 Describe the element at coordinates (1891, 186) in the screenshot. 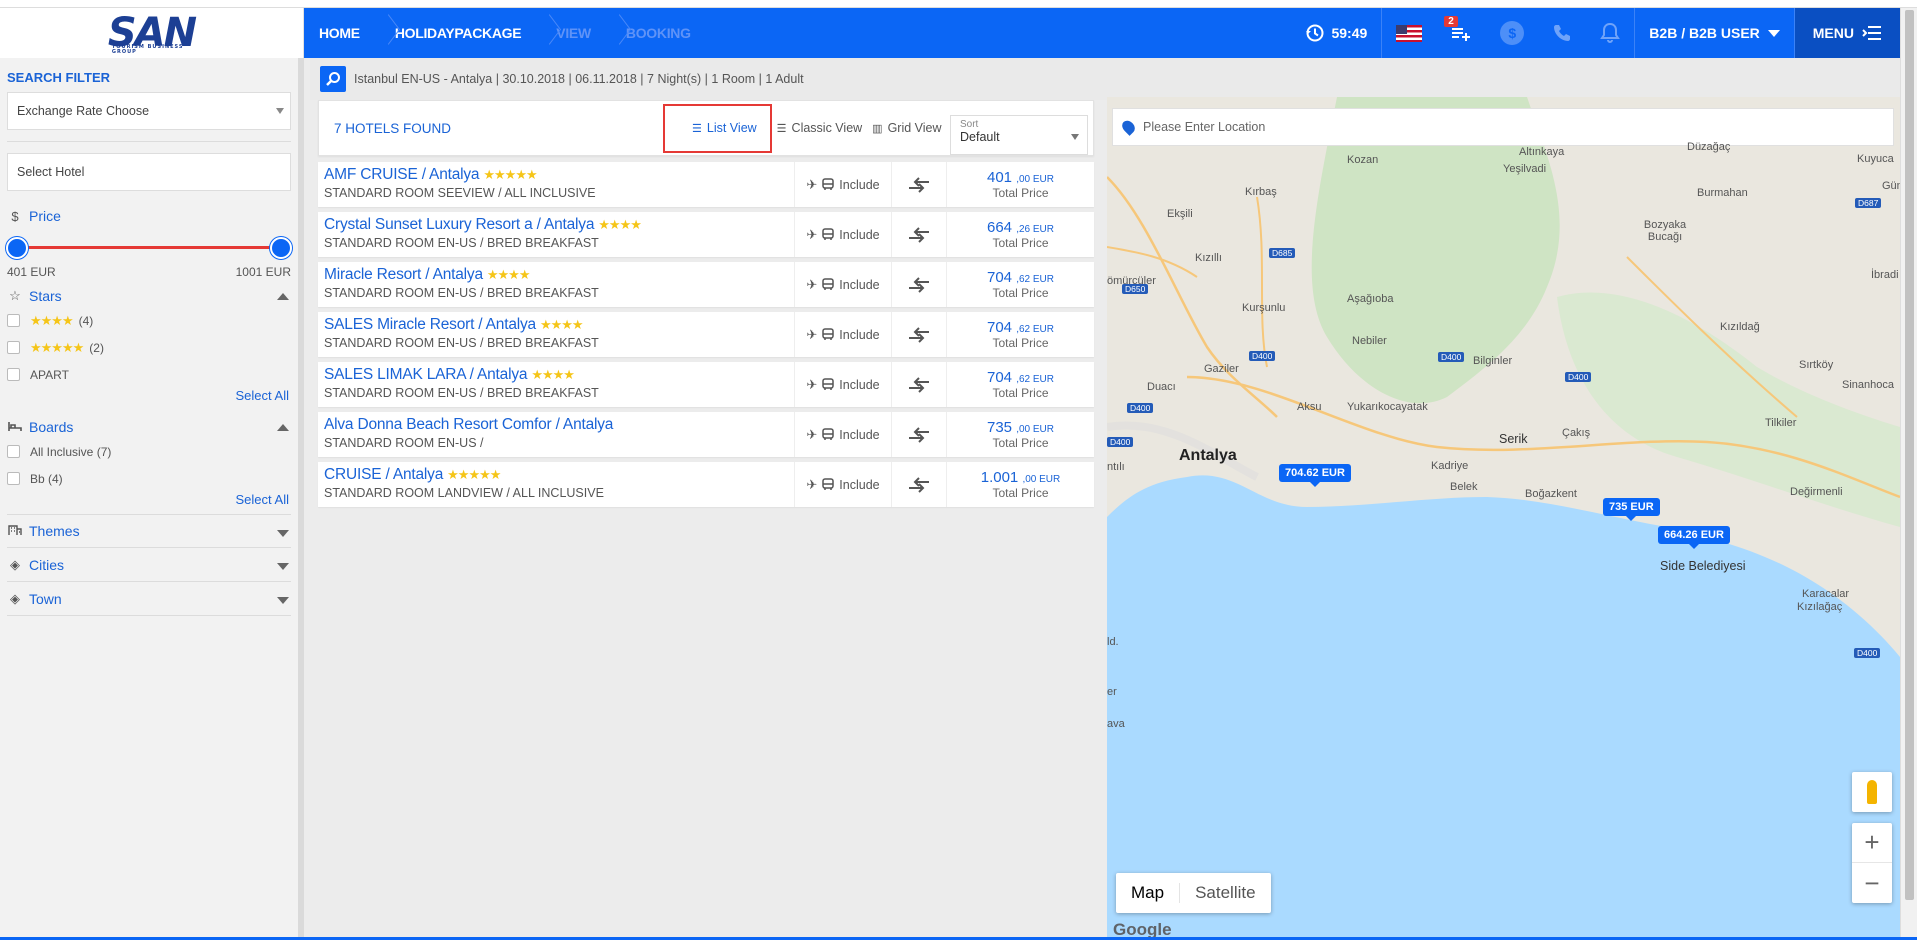

I see `map-label: Gün` at that location.